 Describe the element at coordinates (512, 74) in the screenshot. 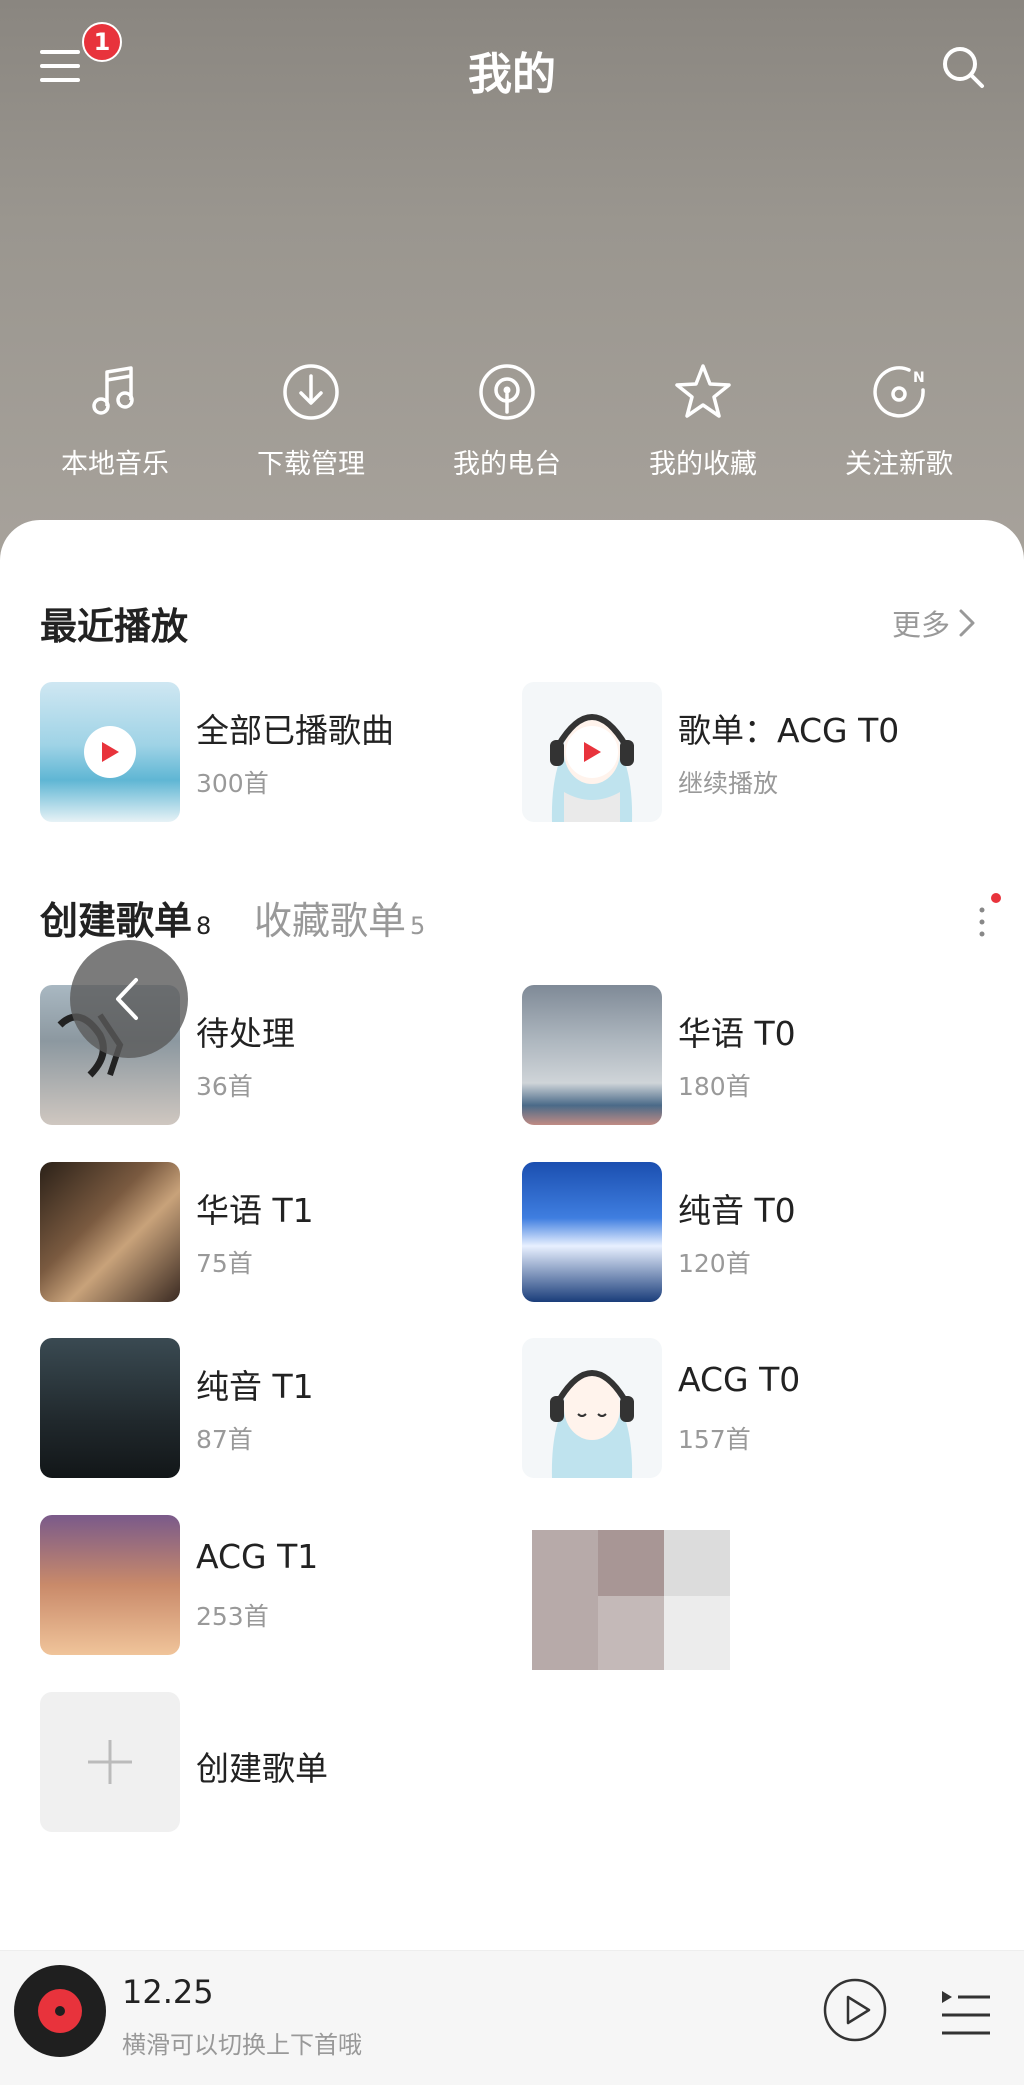

I see `page-title: 我的` at that location.